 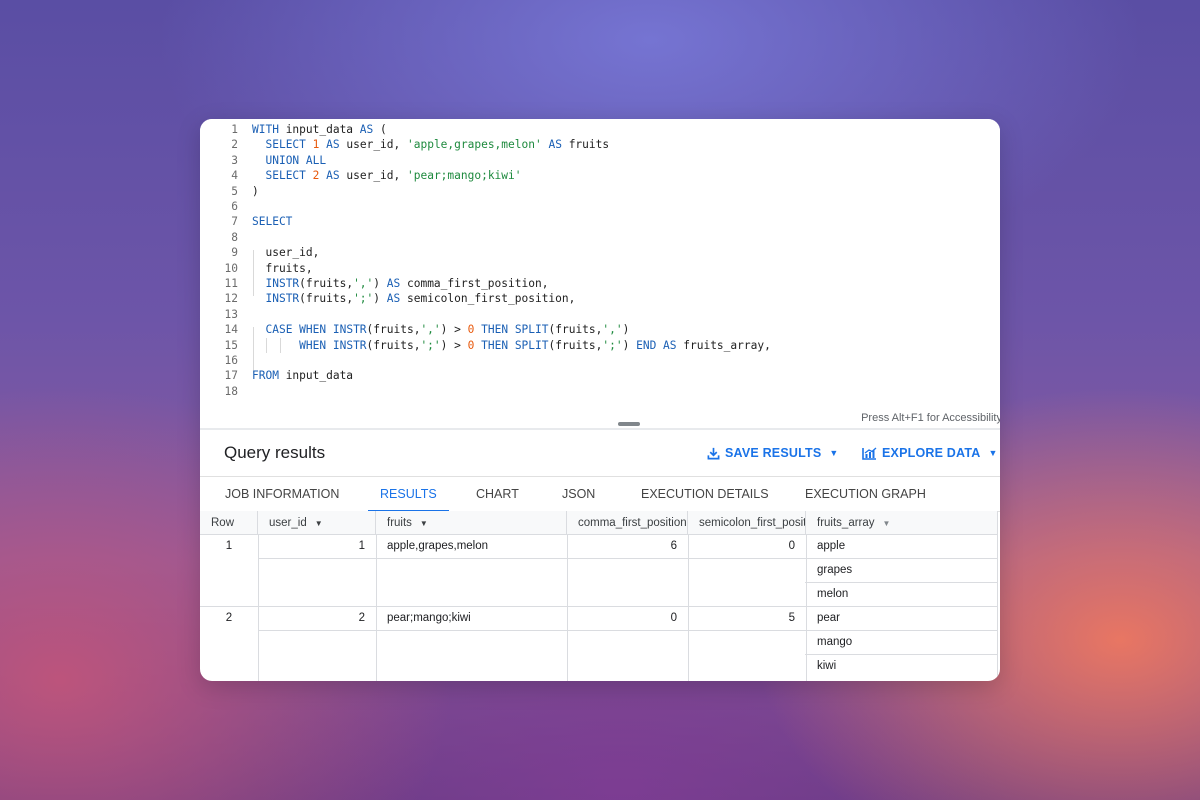 I want to click on code-text: fruits,, so click(x=282, y=268).